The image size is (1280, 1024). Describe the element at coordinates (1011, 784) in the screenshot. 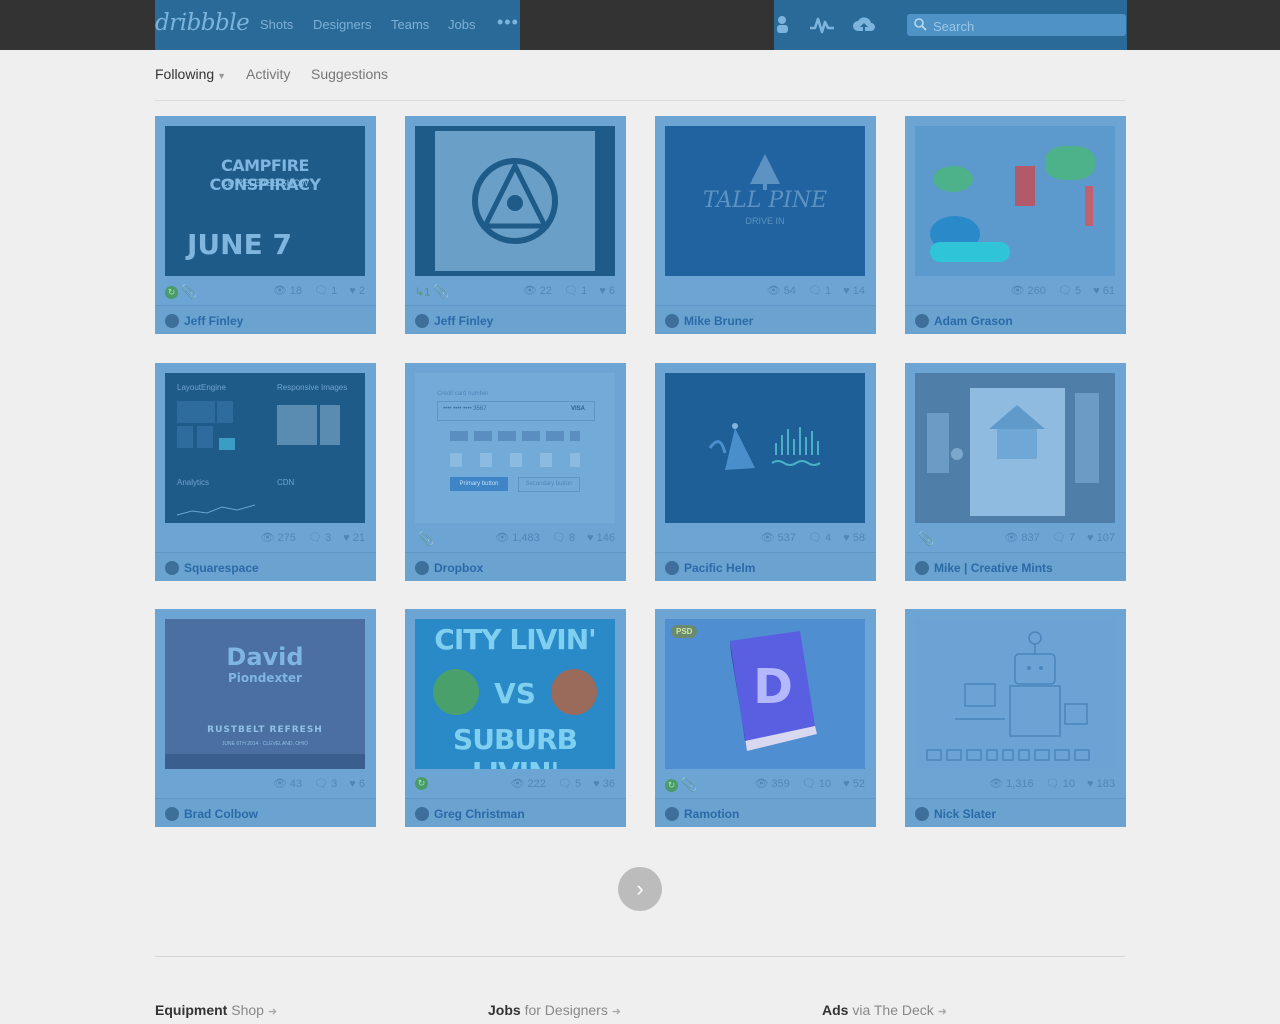

I see `views-stat: 👁 1,316` at that location.